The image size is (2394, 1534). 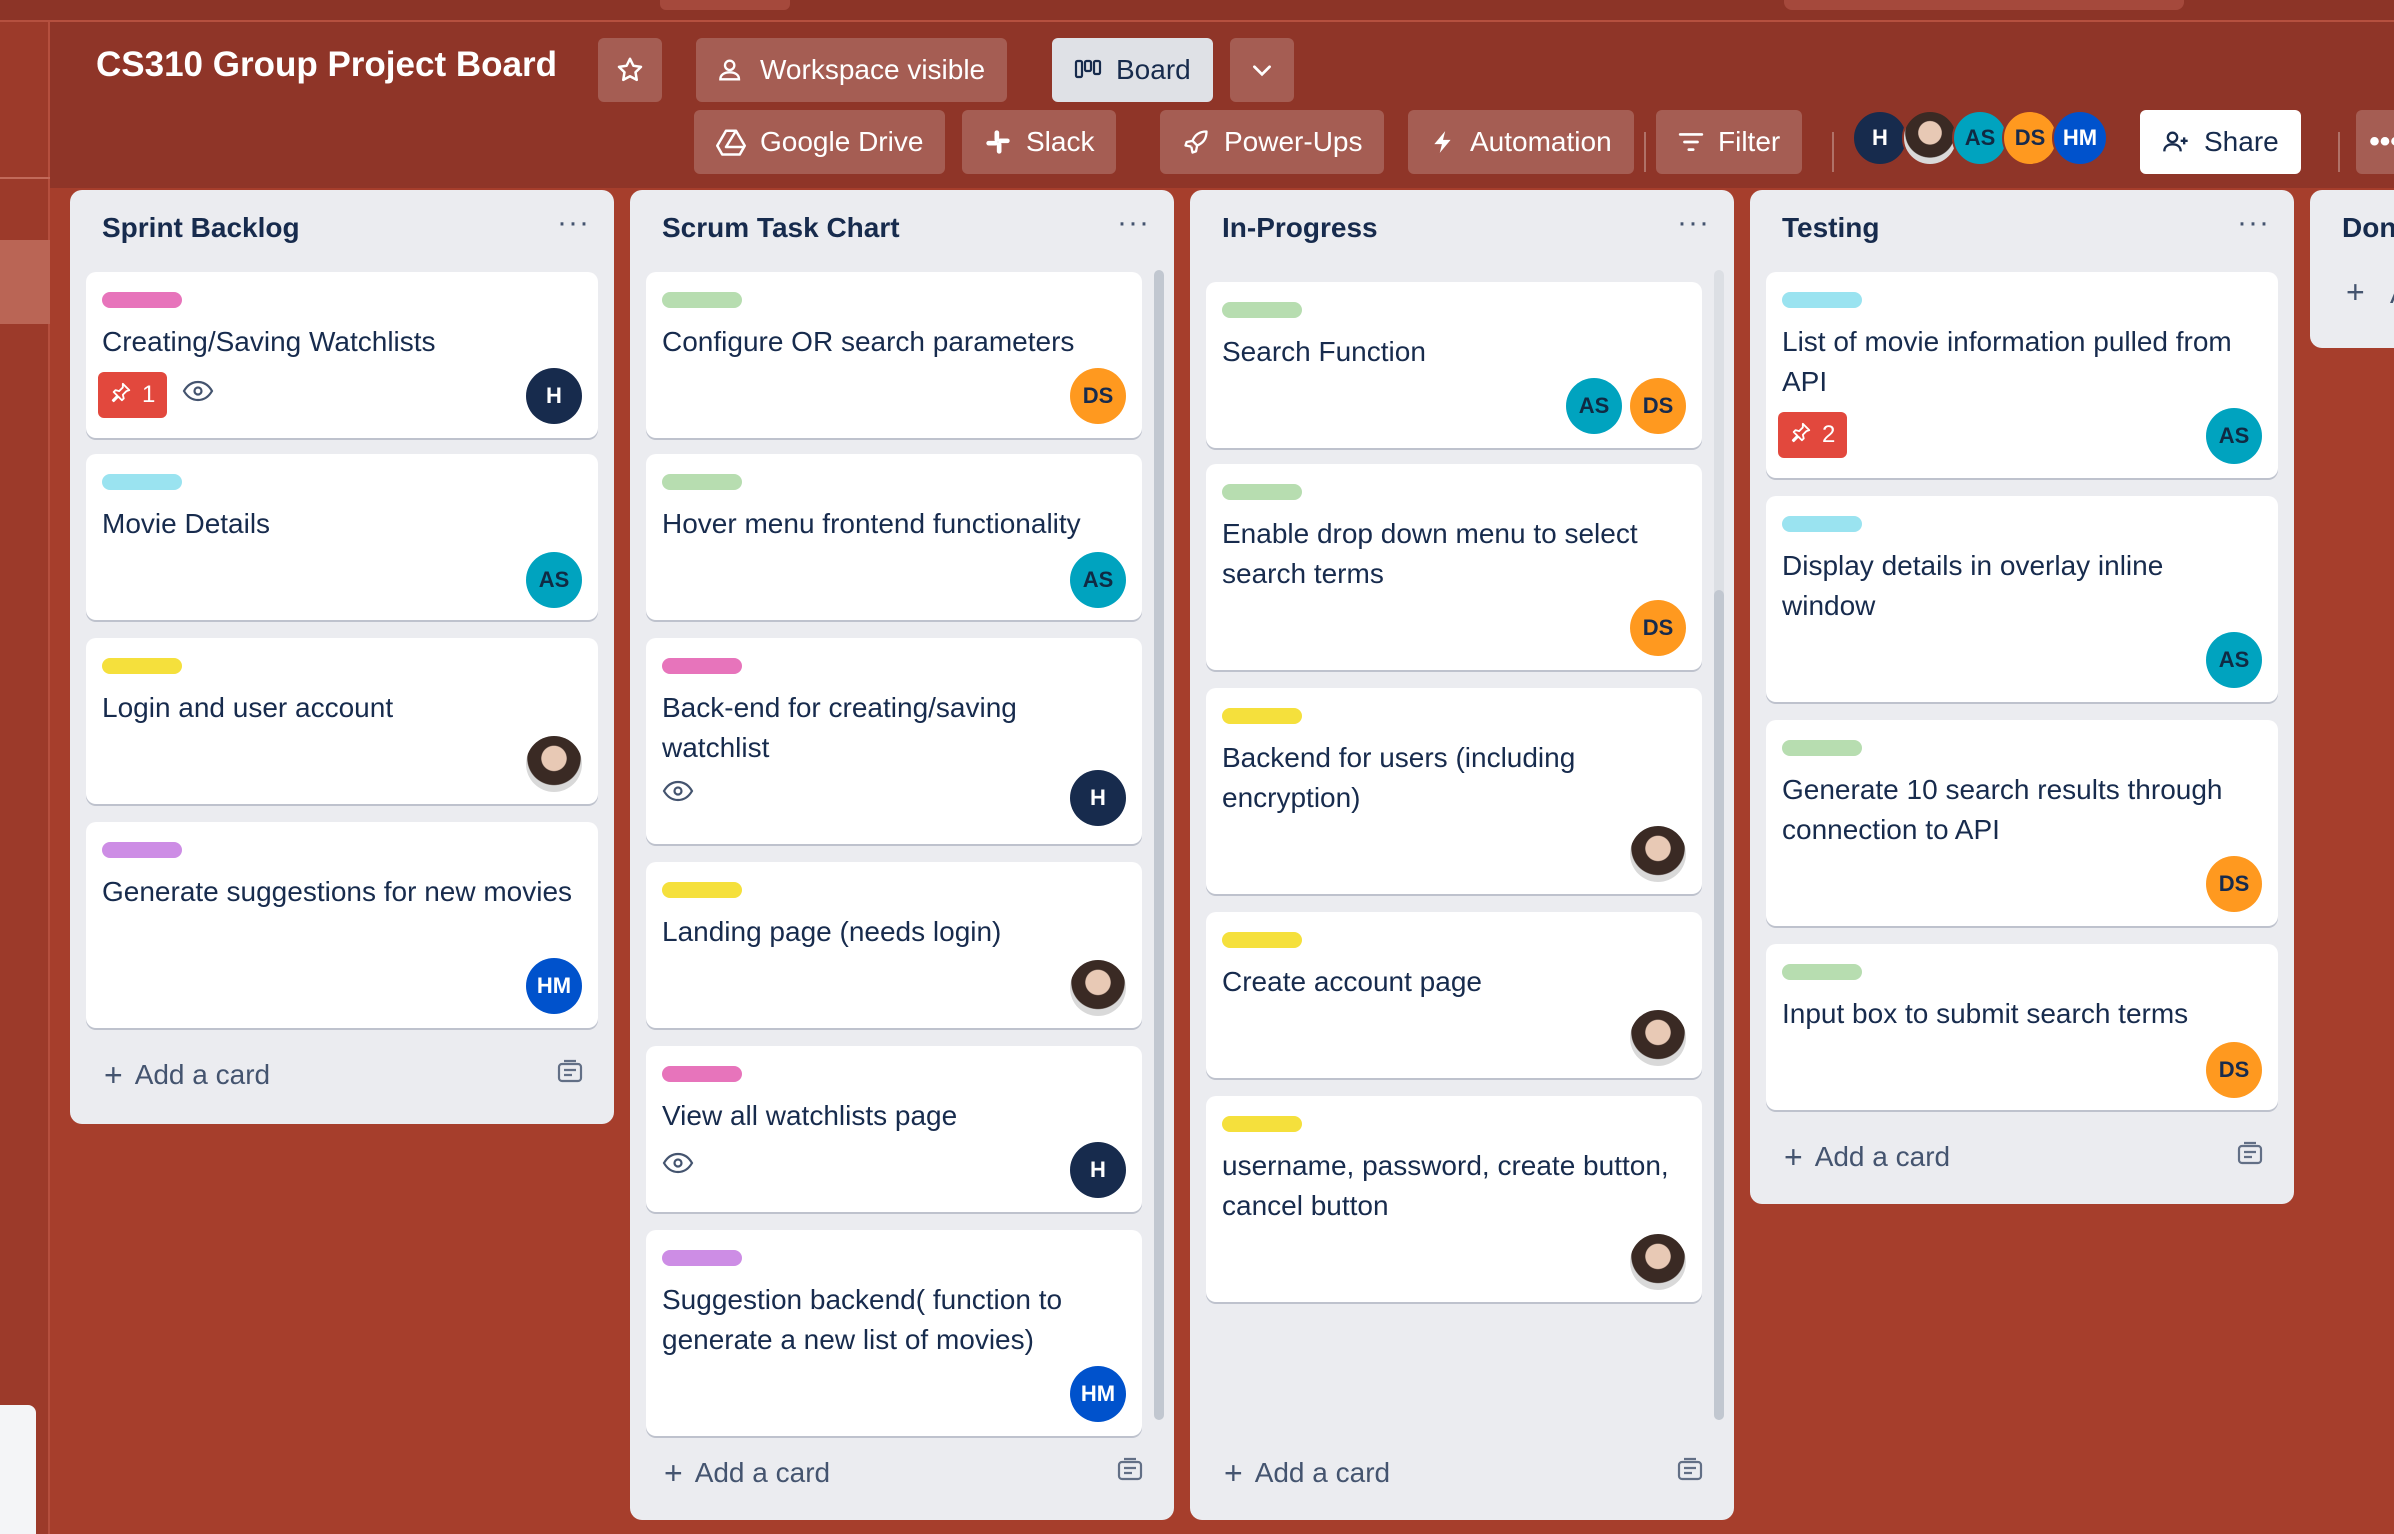 What do you see at coordinates (2022, 1027) in the screenshot?
I see `card: Input box to submit search terms DS` at bounding box center [2022, 1027].